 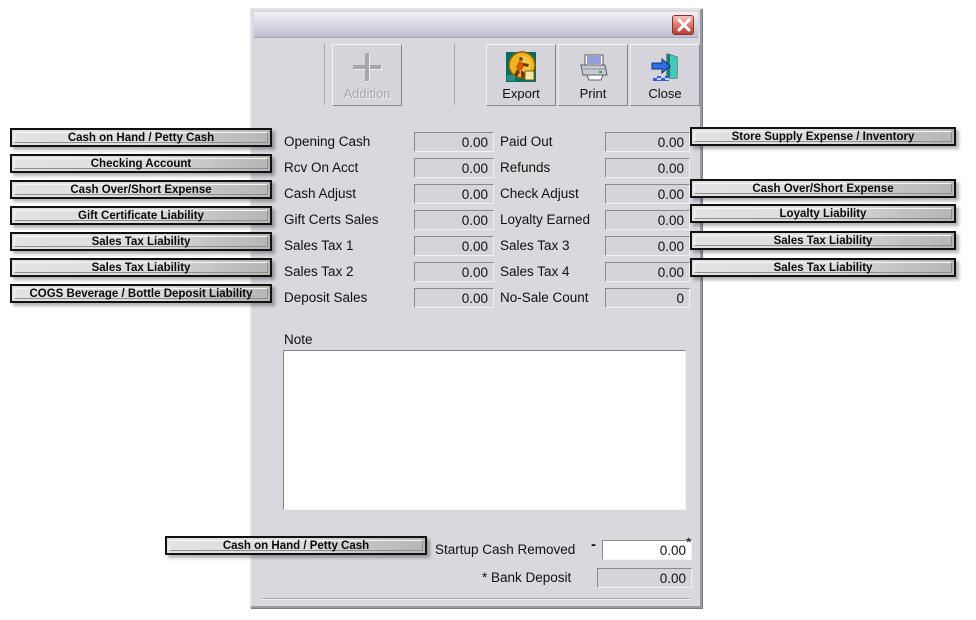 I want to click on tag-button-sales-tax-liability-4: Sales Tax Liability, so click(x=823, y=267).